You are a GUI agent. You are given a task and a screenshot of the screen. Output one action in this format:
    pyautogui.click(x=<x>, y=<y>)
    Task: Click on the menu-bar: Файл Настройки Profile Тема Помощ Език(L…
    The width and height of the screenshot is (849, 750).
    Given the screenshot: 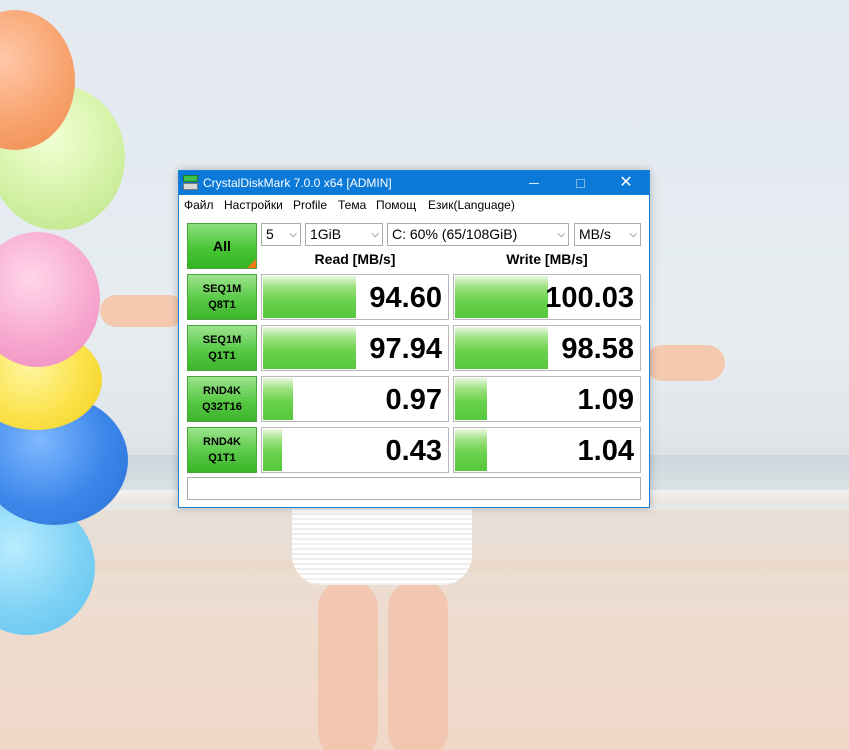 What is the action you would take?
    pyautogui.click(x=414, y=205)
    